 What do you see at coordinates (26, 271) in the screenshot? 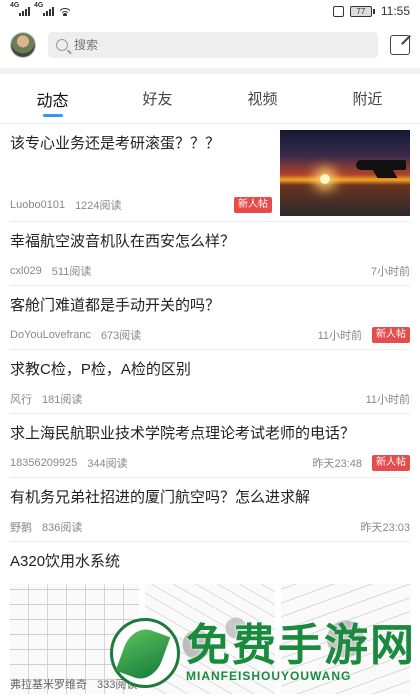
I see `post-author: cxl029` at bounding box center [26, 271].